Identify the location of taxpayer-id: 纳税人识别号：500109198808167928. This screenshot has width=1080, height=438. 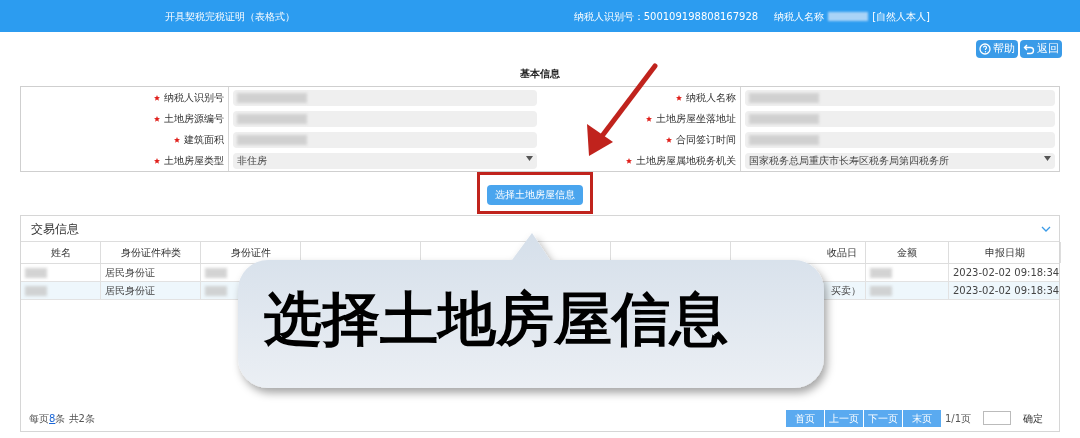
(666, 16).